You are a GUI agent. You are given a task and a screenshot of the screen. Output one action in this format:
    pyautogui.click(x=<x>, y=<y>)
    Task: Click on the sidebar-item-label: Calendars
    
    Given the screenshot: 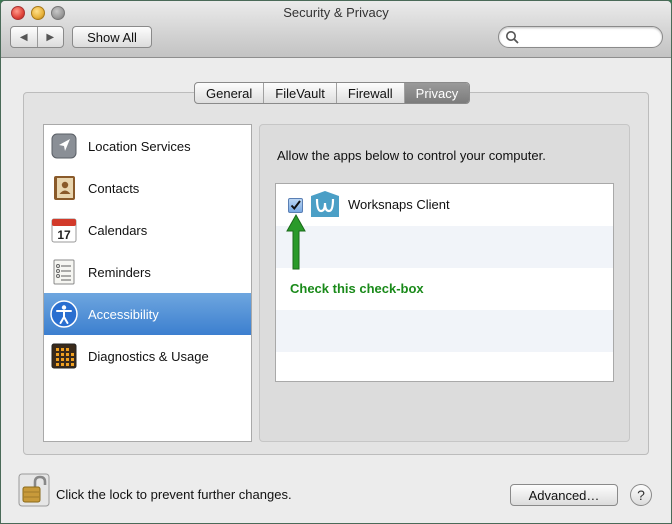 What is the action you would take?
    pyautogui.click(x=118, y=230)
    